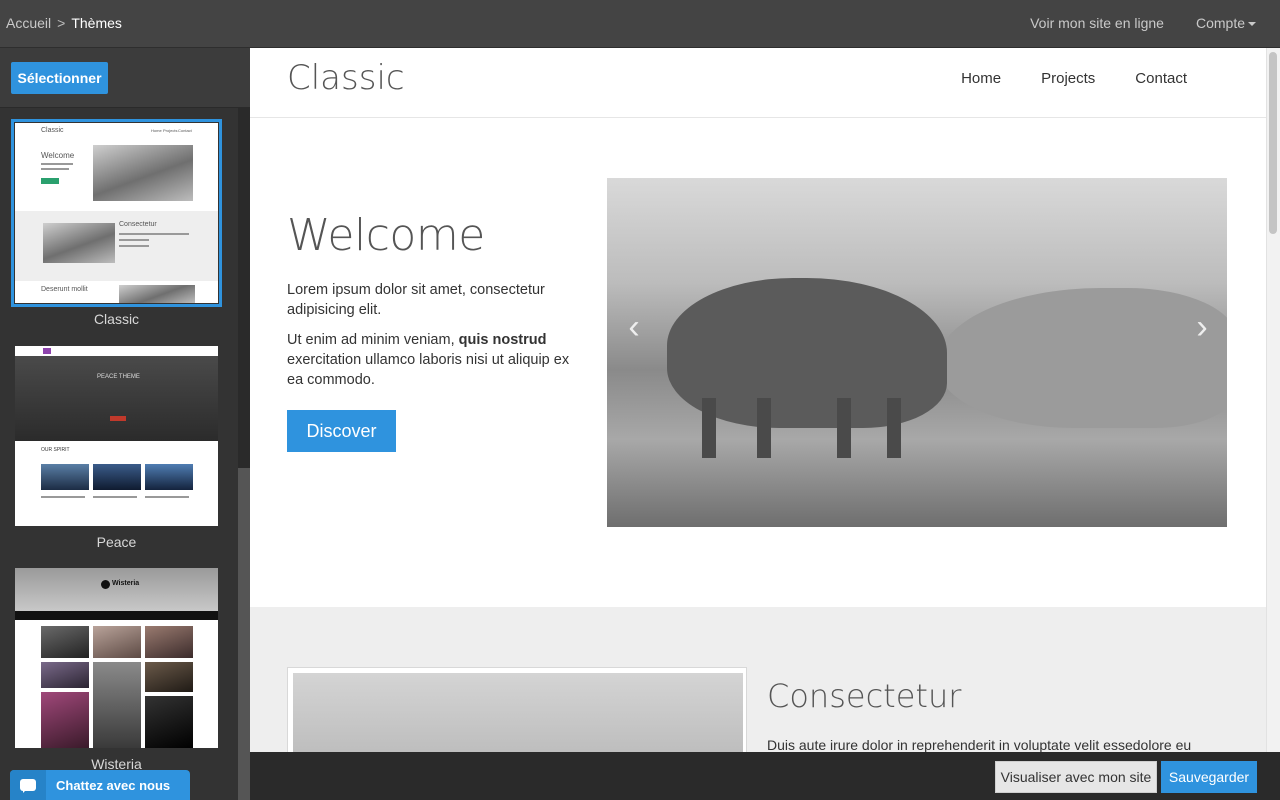 The image size is (1280, 800). I want to click on thumb-heading-consectetur: Consectetur, so click(138, 224).